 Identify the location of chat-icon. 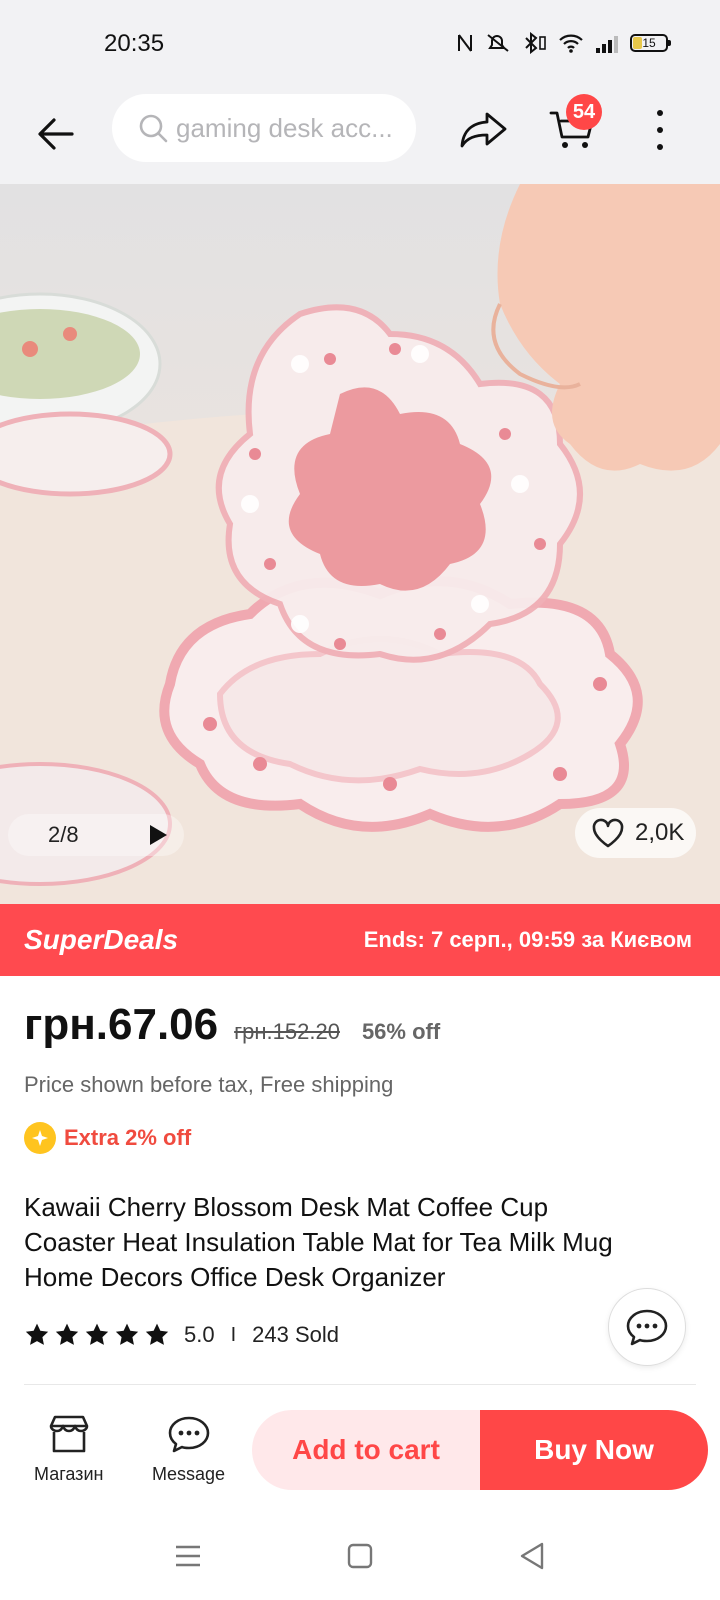
(647, 1327).